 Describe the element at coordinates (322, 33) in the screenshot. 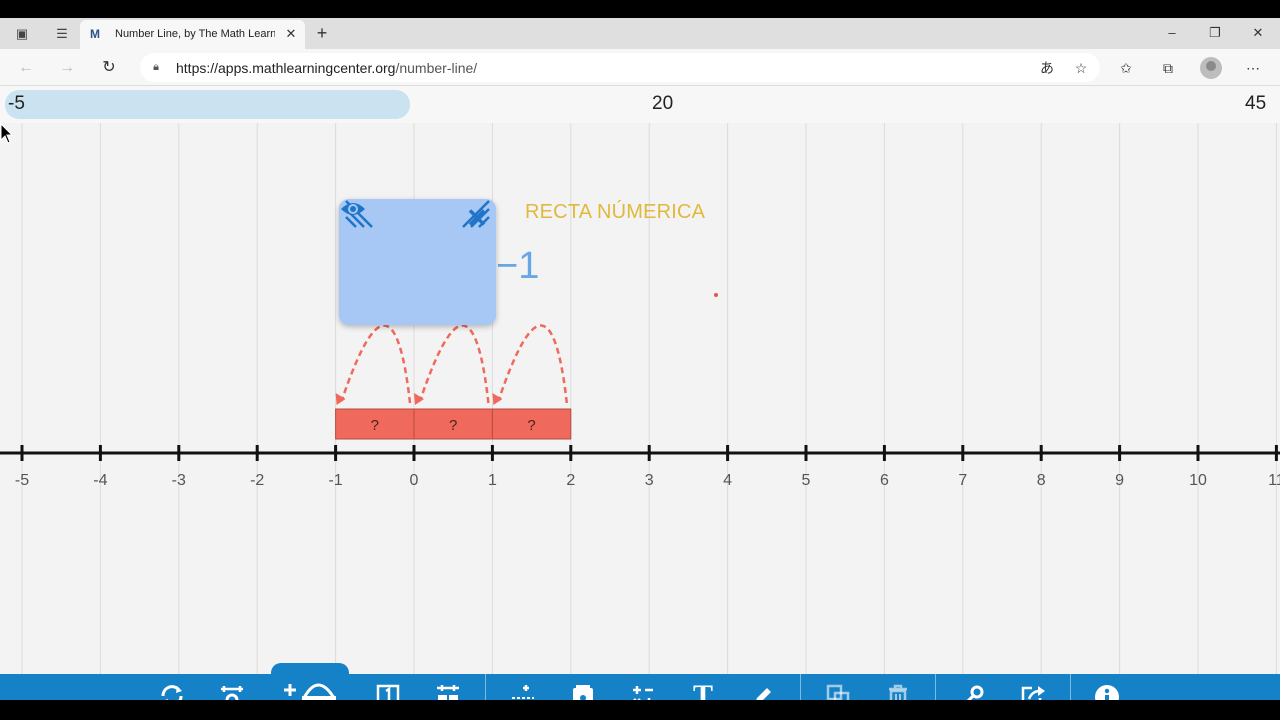

I see `new-tab-button: +` at that location.